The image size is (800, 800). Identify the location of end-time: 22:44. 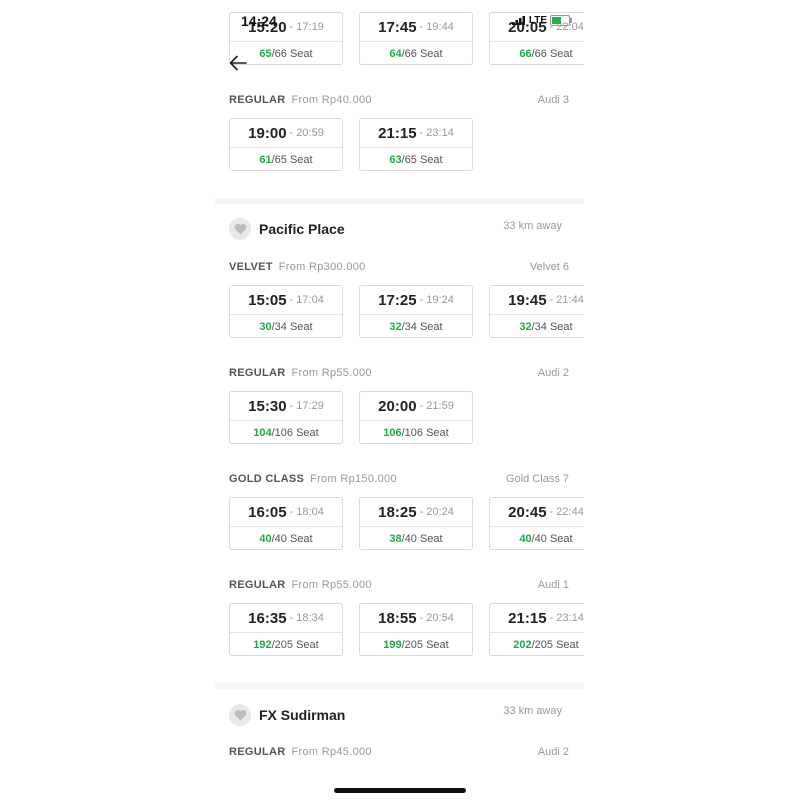
(570, 512).